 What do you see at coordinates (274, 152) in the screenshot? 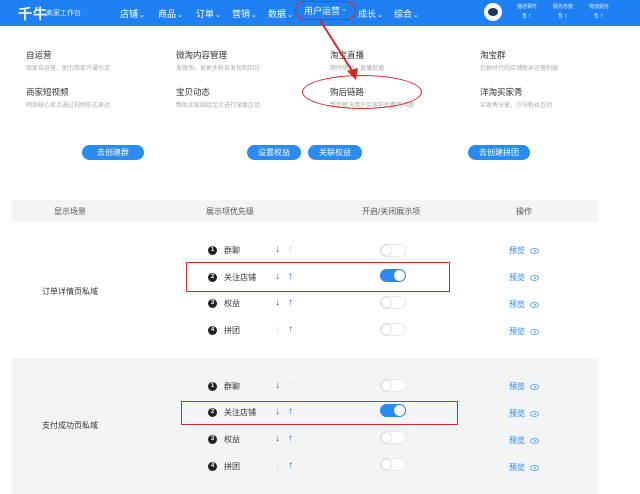
I see `set-benefit-button: 设置权益` at bounding box center [274, 152].